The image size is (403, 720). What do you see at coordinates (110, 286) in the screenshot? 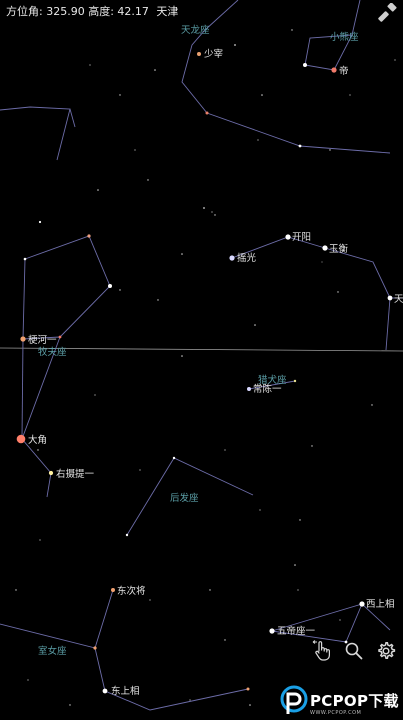
I see `star-bootes-right` at bounding box center [110, 286].